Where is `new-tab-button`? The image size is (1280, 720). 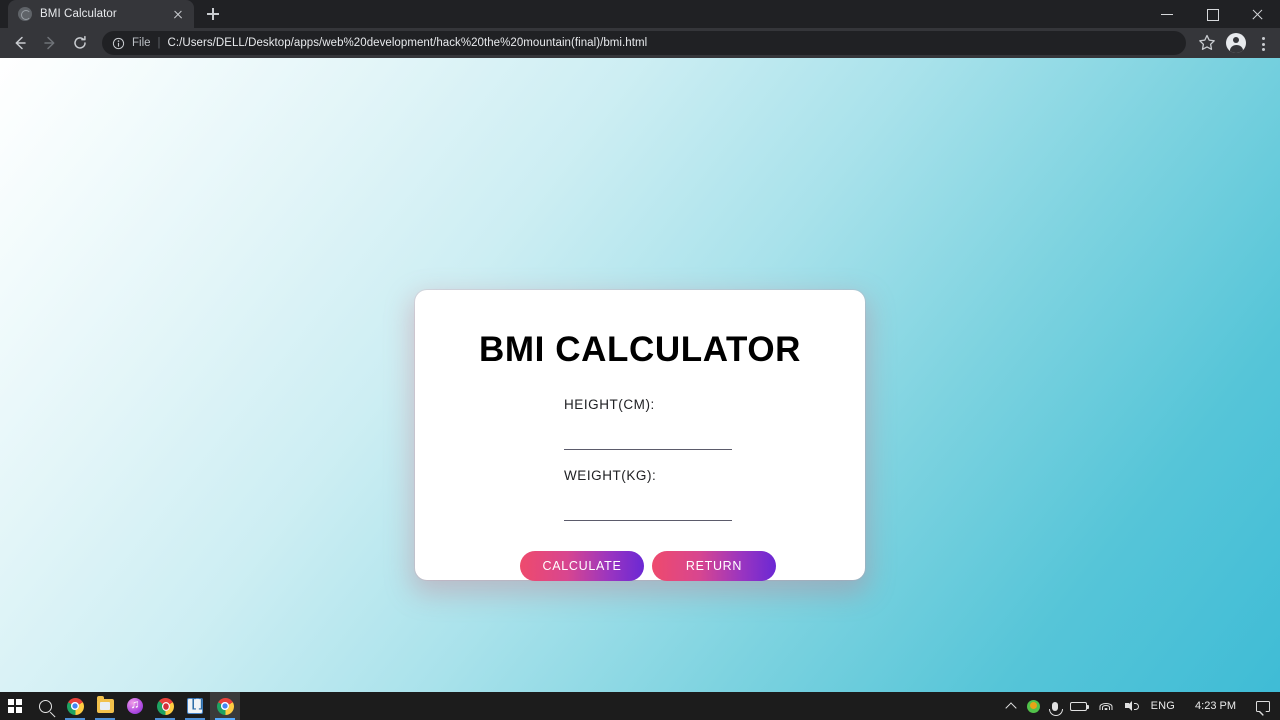 new-tab-button is located at coordinates (213, 14).